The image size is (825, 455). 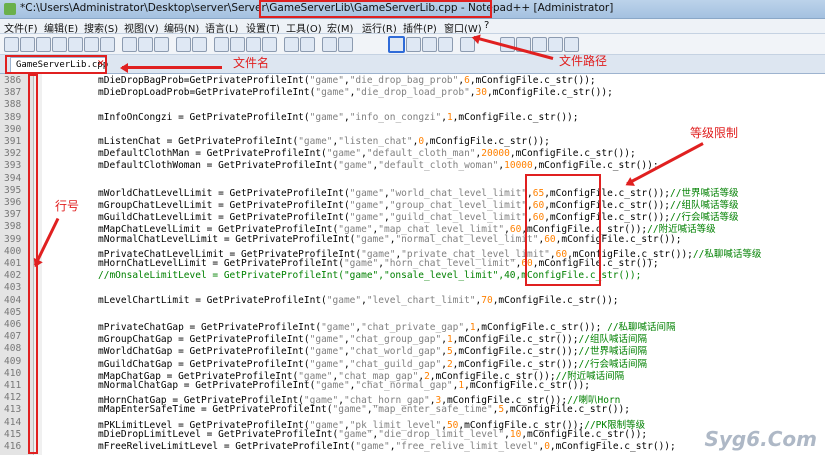 I want to click on line-number: 411, so click(x=13, y=385).